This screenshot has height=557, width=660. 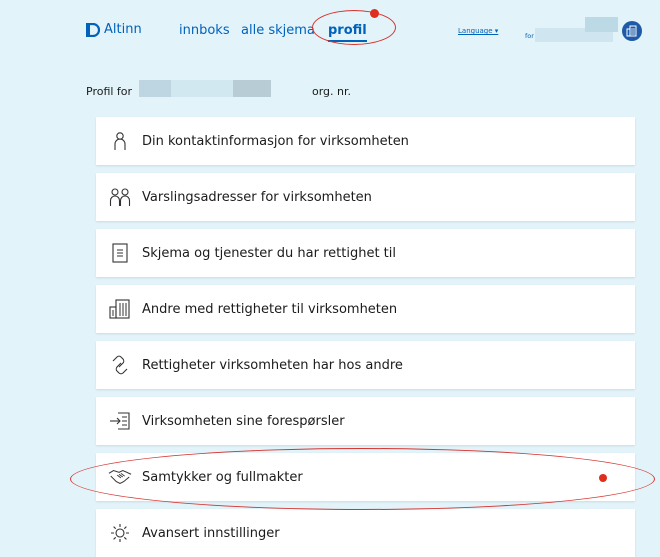 I want to click on profile-org-suffix: org. nr., so click(x=332, y=91).